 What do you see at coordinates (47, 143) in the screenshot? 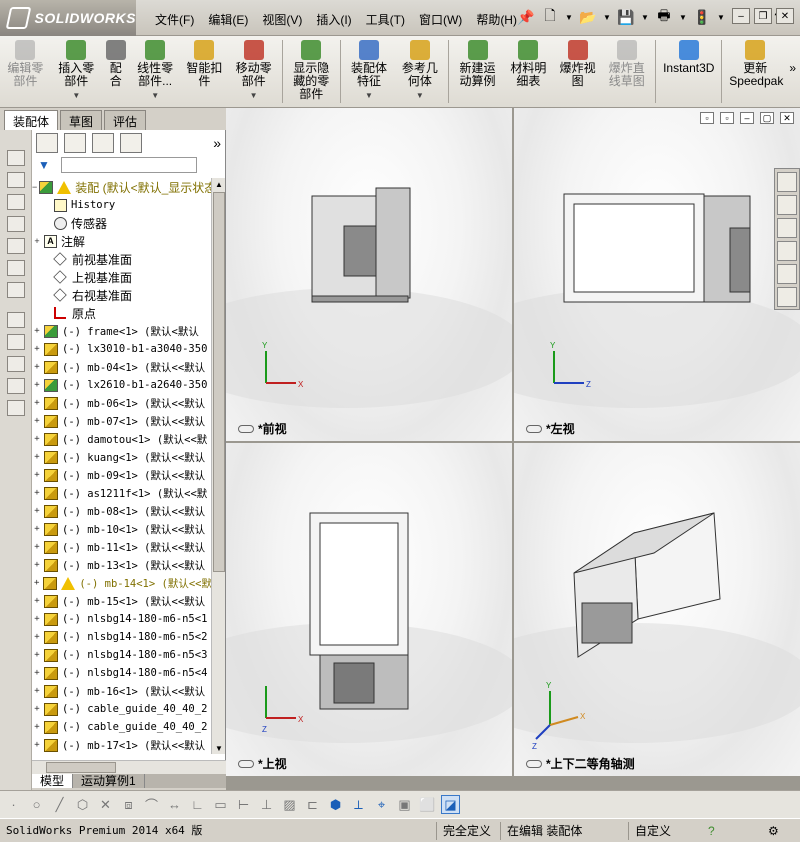
I see `feature-manager-icon` at bounding box center [47, 143].